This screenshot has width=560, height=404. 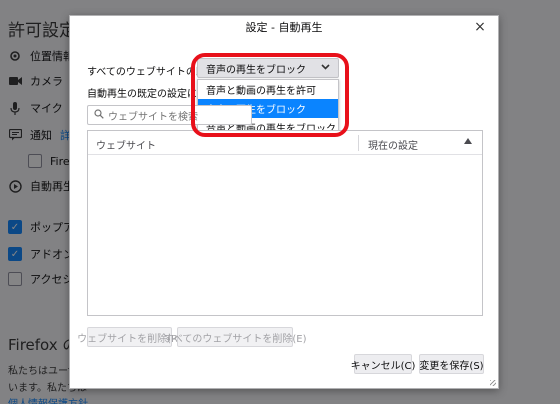 What do you see at coordinates (451, 364) in the screenshot?
I see `save-changes-button: 変更を保存(S)` at bounding box center [451, 364].